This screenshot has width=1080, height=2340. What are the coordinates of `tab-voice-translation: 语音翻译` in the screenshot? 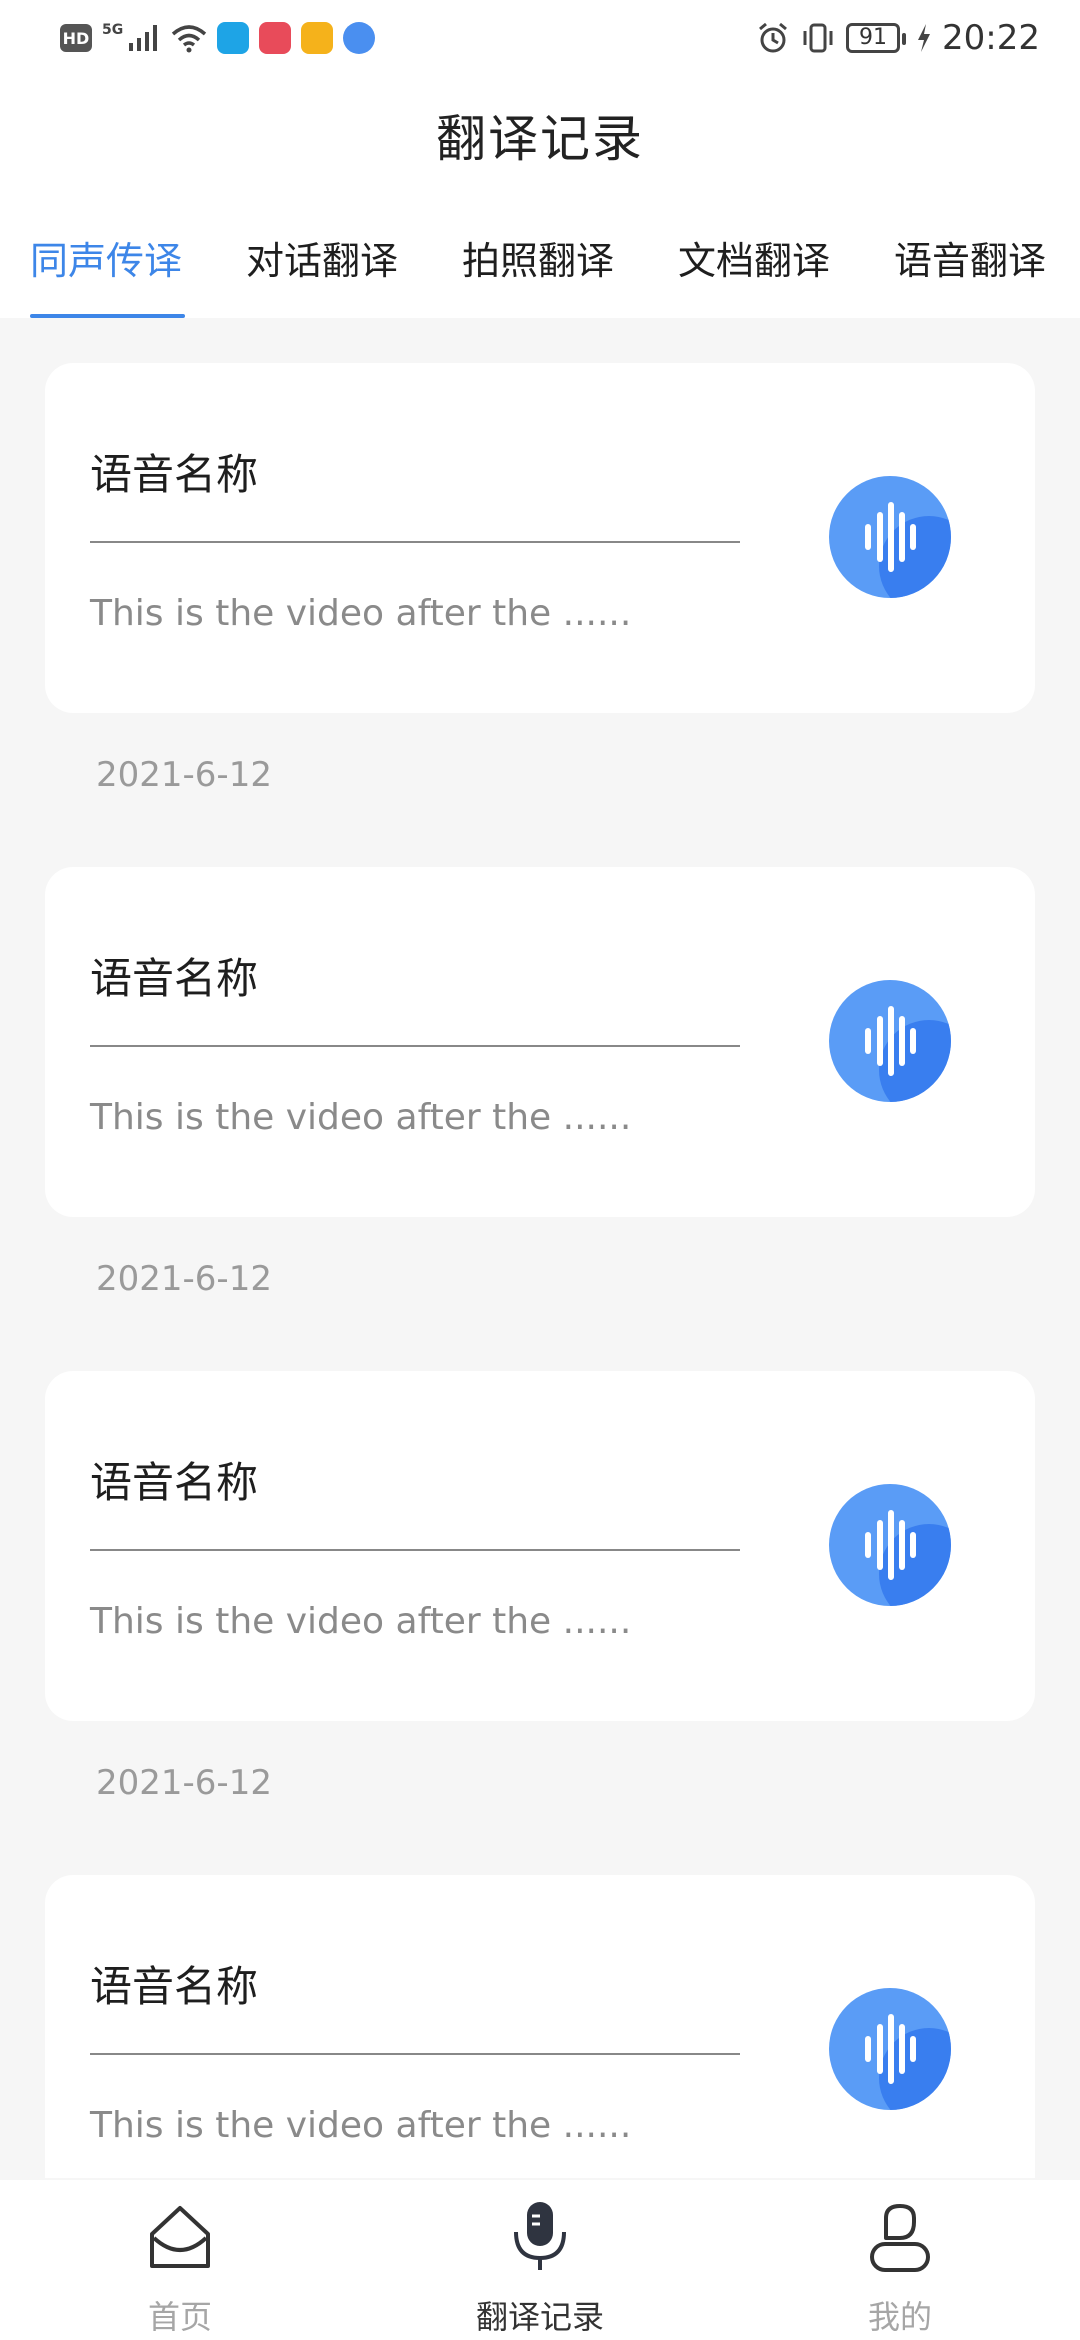 It's located at (970, 257).